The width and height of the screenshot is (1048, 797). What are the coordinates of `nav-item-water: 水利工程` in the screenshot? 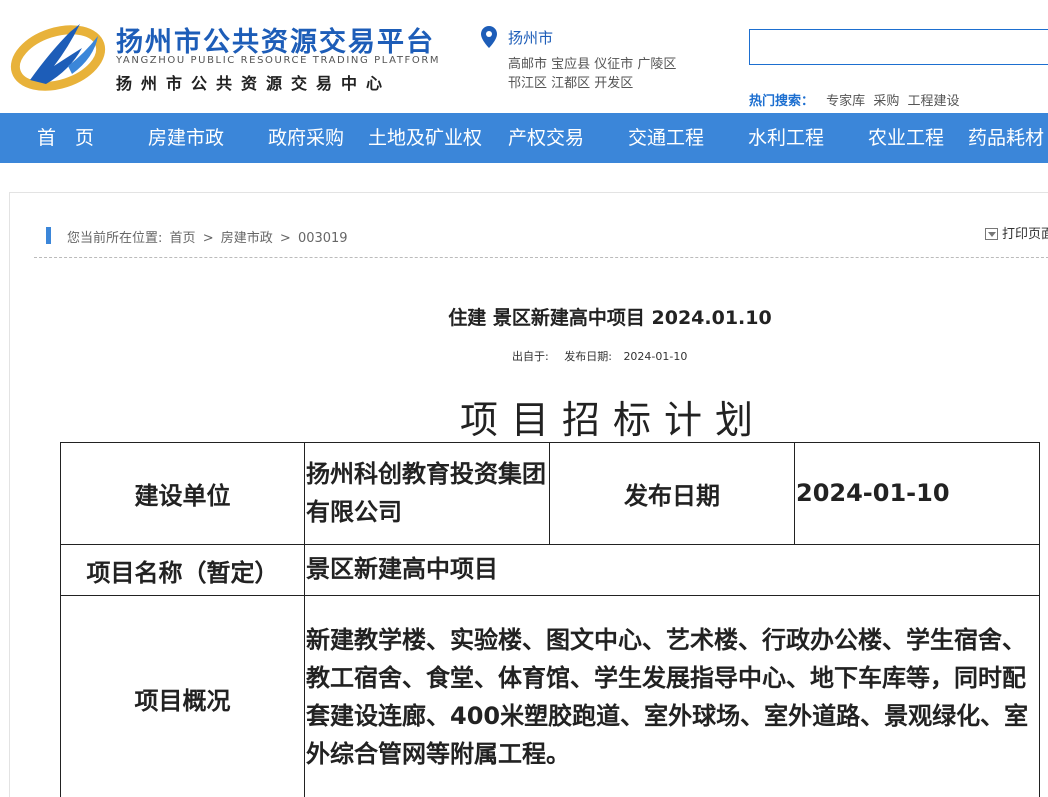 It's located at (786, 138).